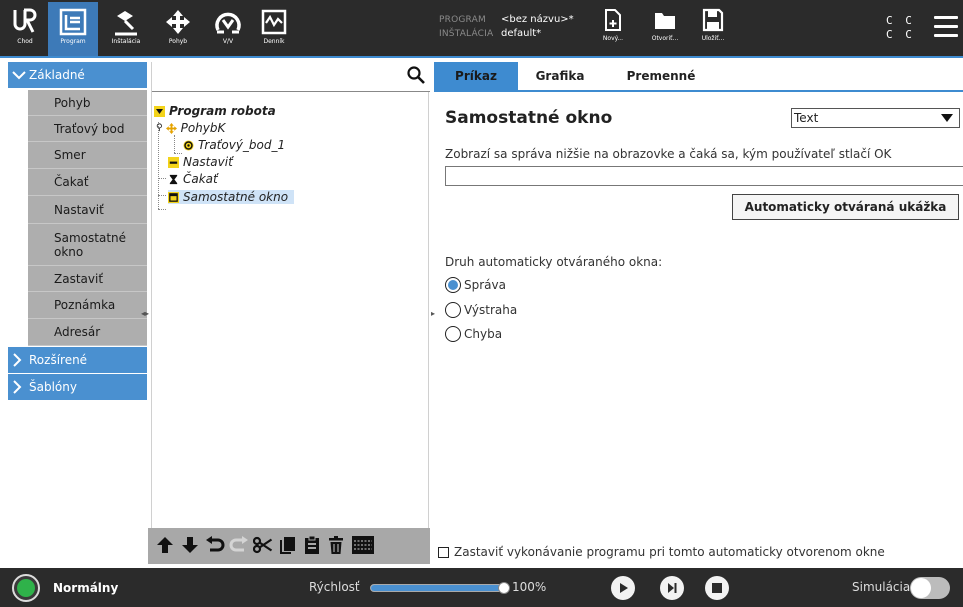  I want to click on step-button, so click(672, 588).